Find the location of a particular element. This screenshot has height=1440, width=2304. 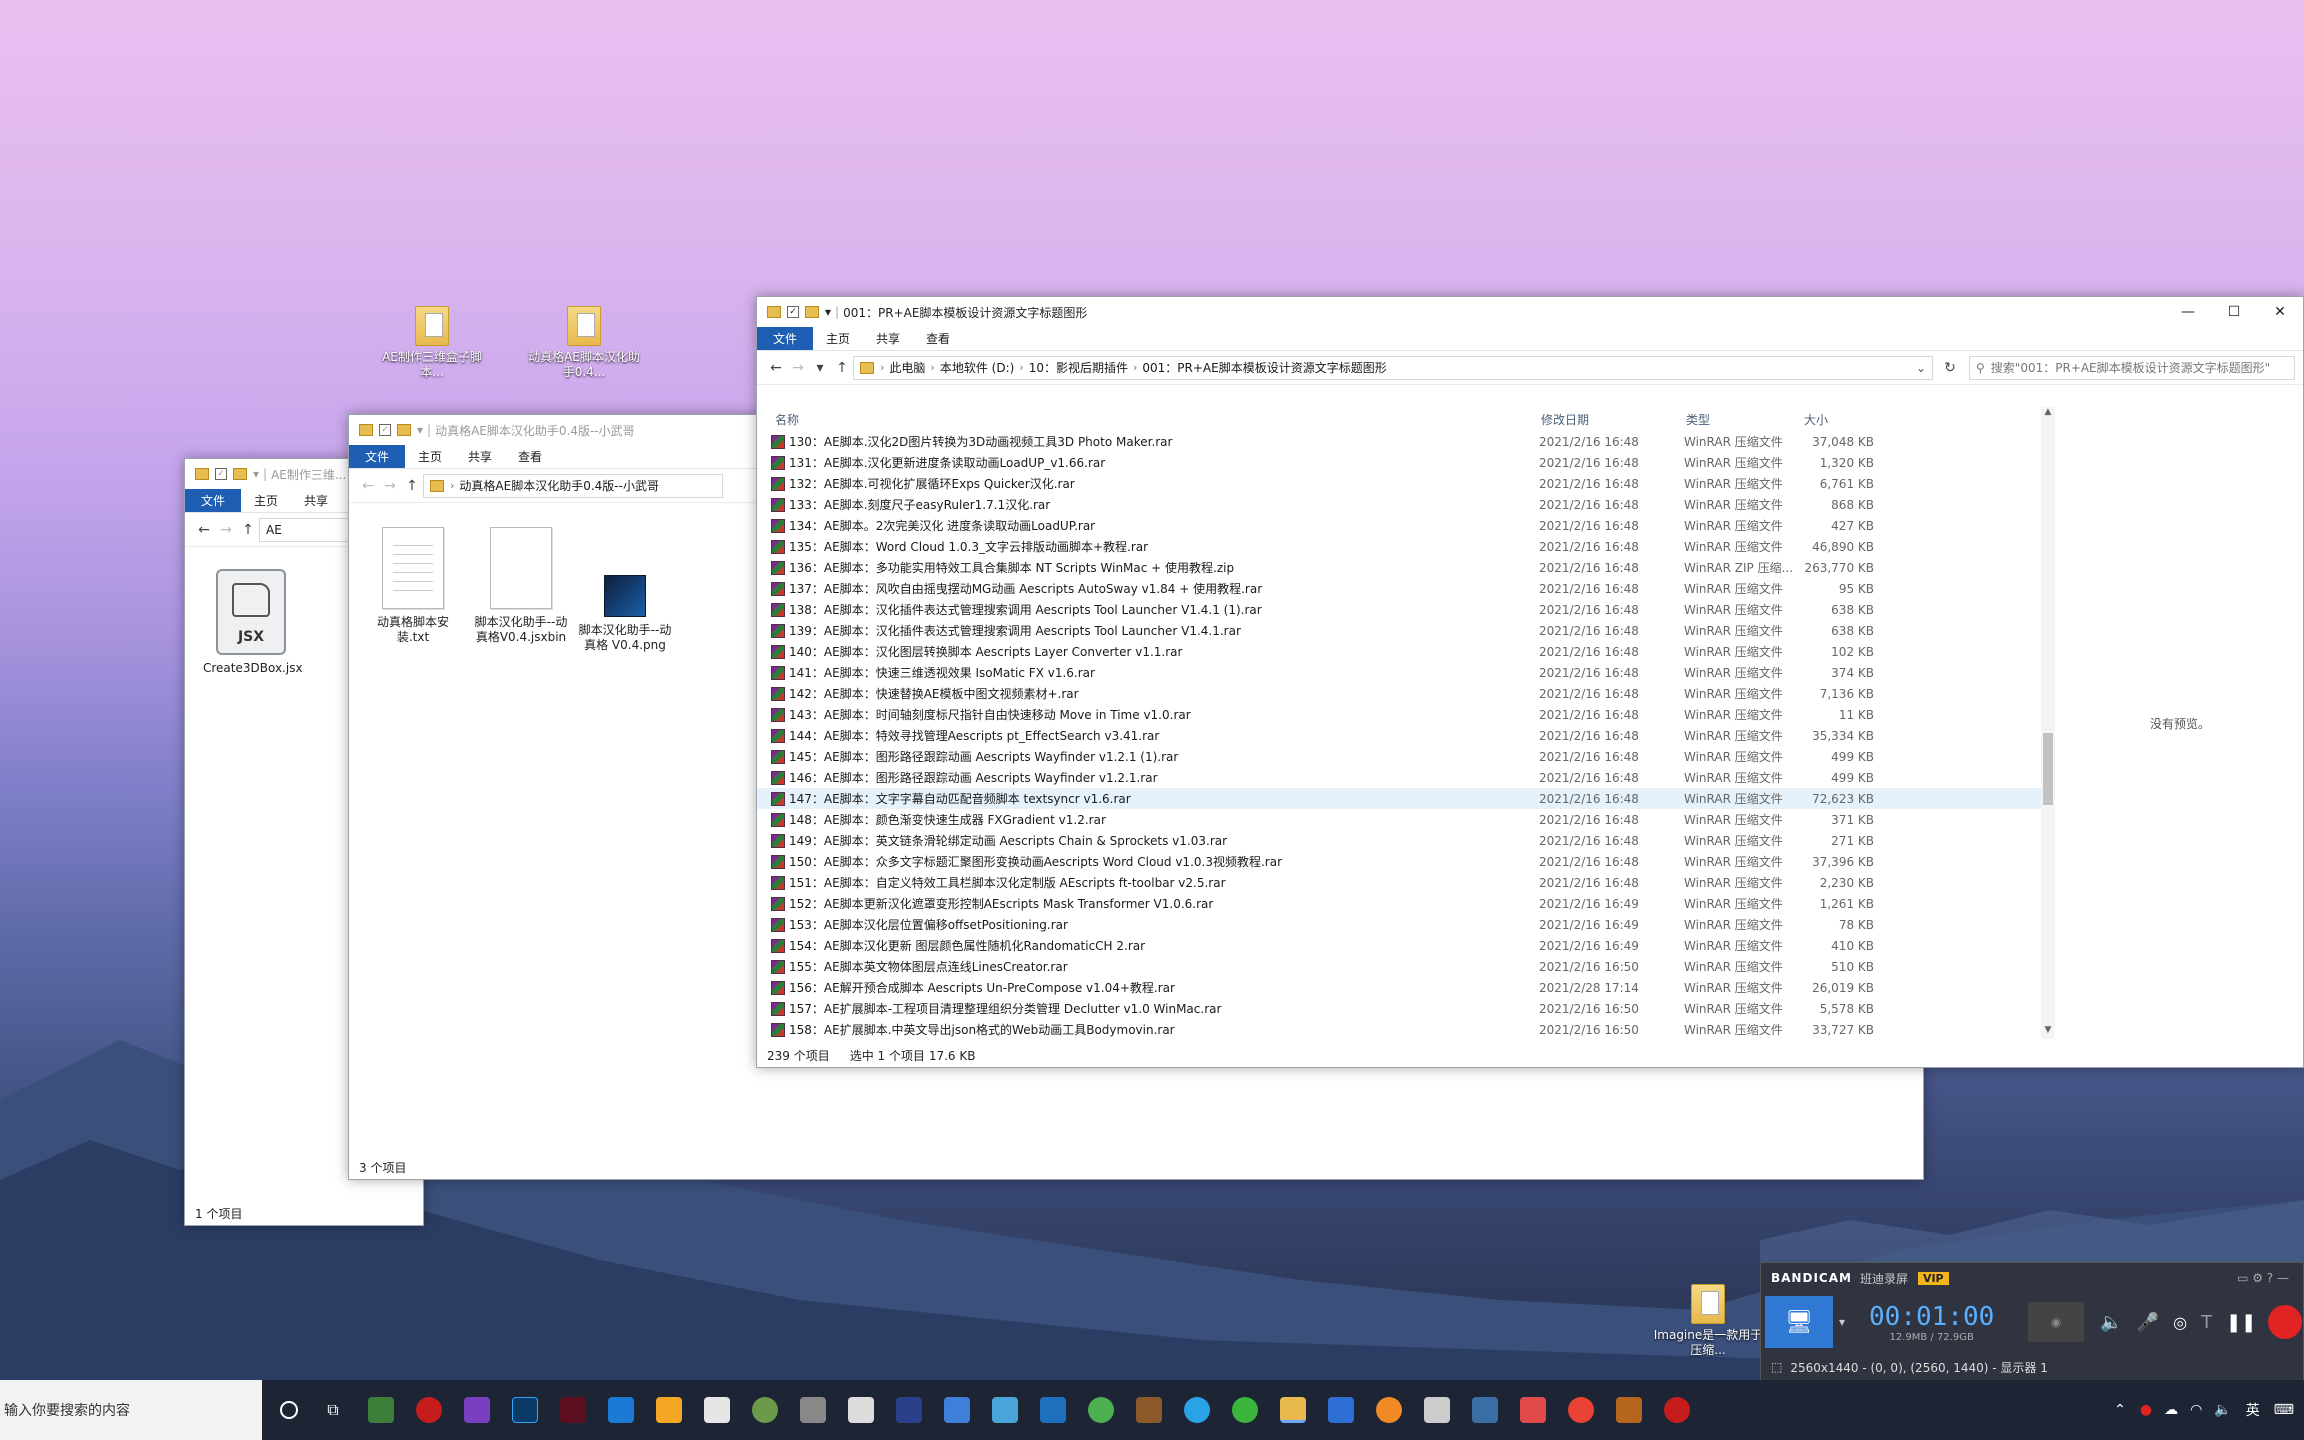

wechat-icon is located at coordinates (1245, 1410).